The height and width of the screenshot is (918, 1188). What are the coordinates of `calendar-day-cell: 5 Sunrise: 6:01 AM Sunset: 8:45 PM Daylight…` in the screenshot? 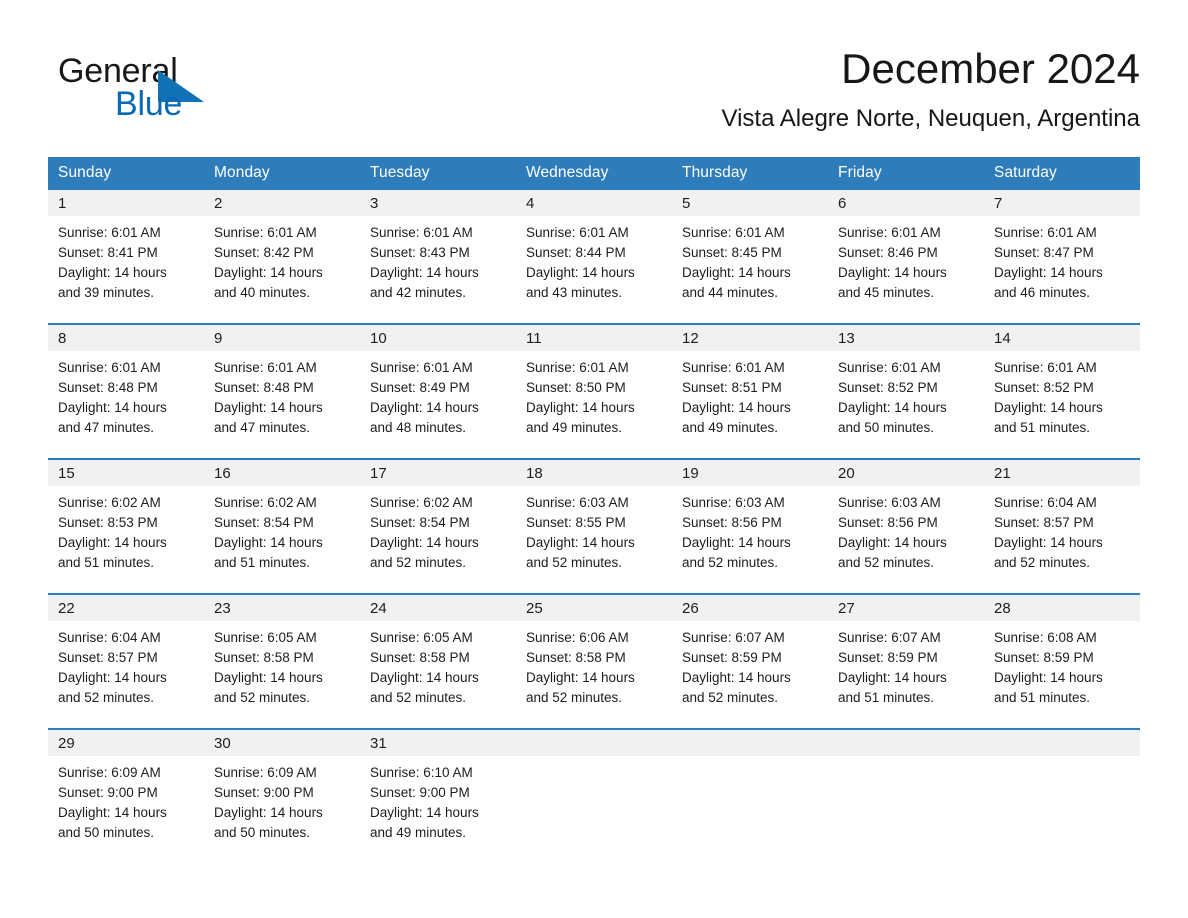 It's located at (750, 257).